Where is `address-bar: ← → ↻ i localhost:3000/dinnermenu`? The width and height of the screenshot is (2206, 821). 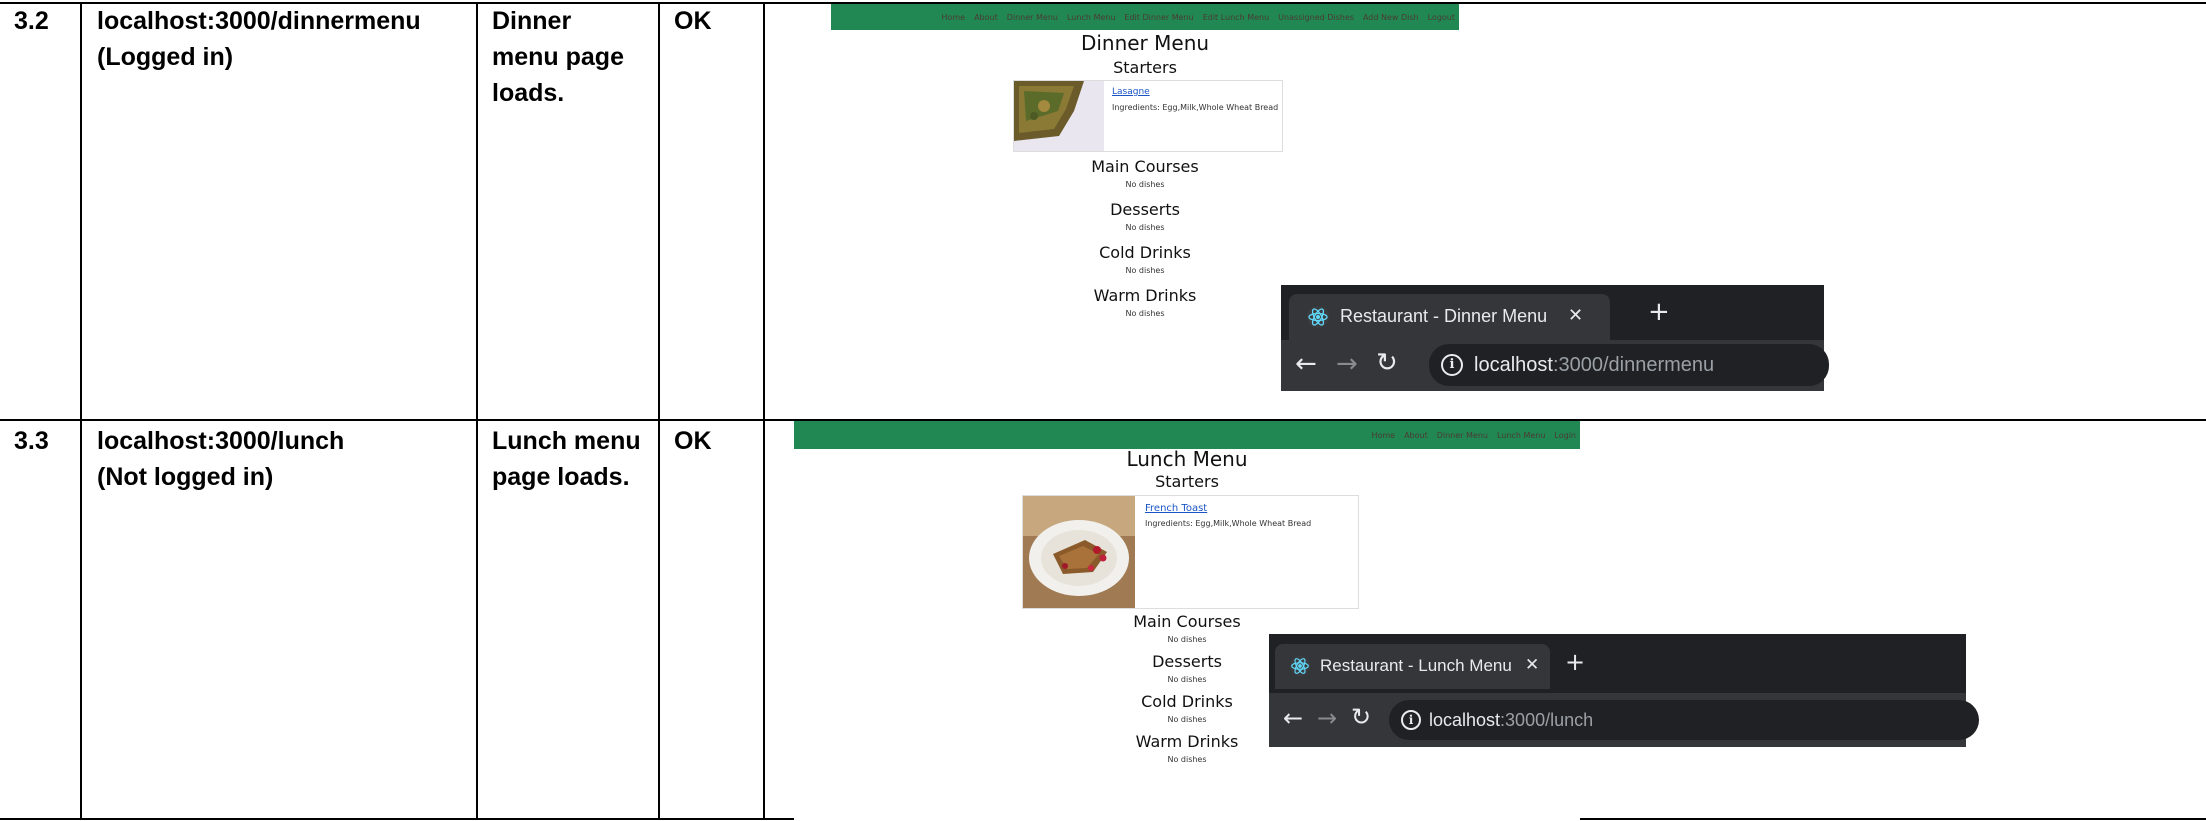
address-bar: ← → ↻ i localhost:3000/dinnermenu is located at coordinates (1555, 365).